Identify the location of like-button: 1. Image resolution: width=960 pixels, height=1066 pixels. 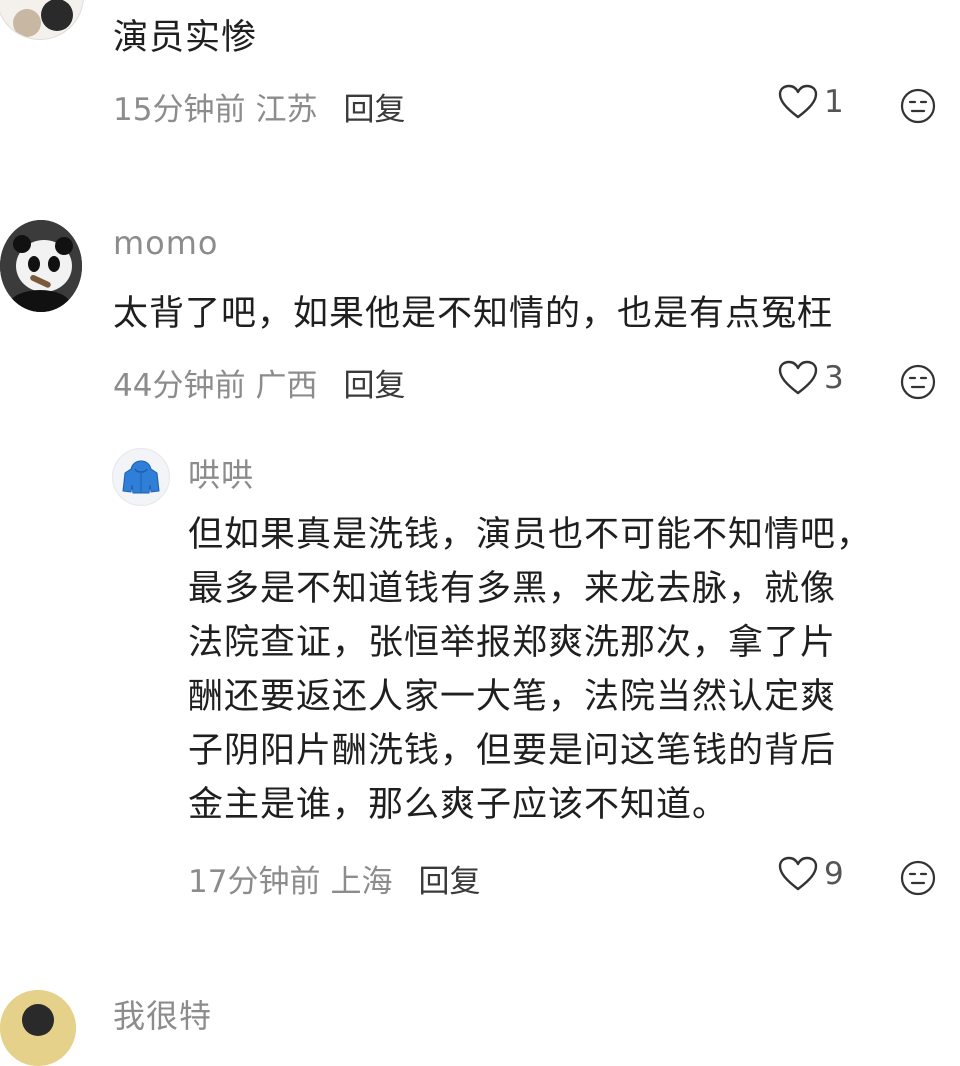
(811, 102).